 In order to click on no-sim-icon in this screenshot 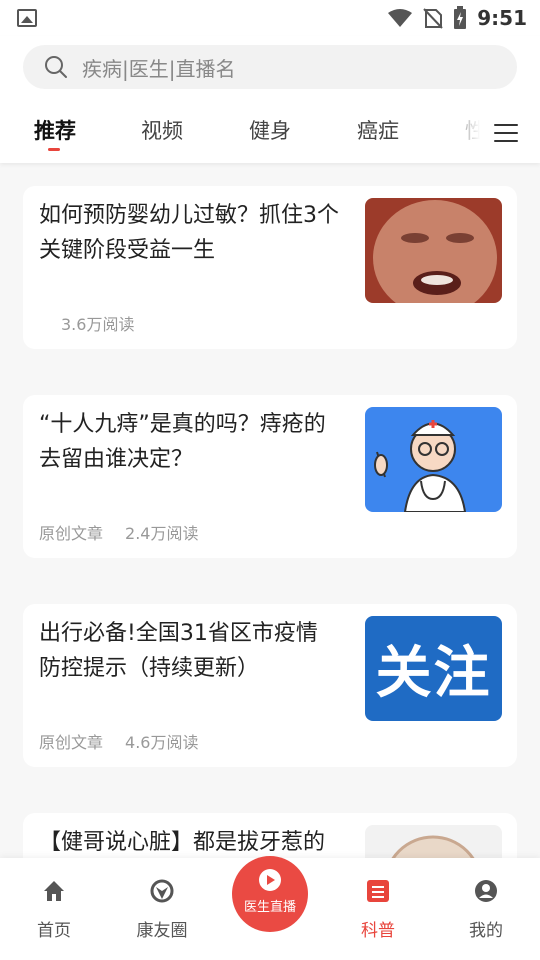, I will do `click(433, 18)`.